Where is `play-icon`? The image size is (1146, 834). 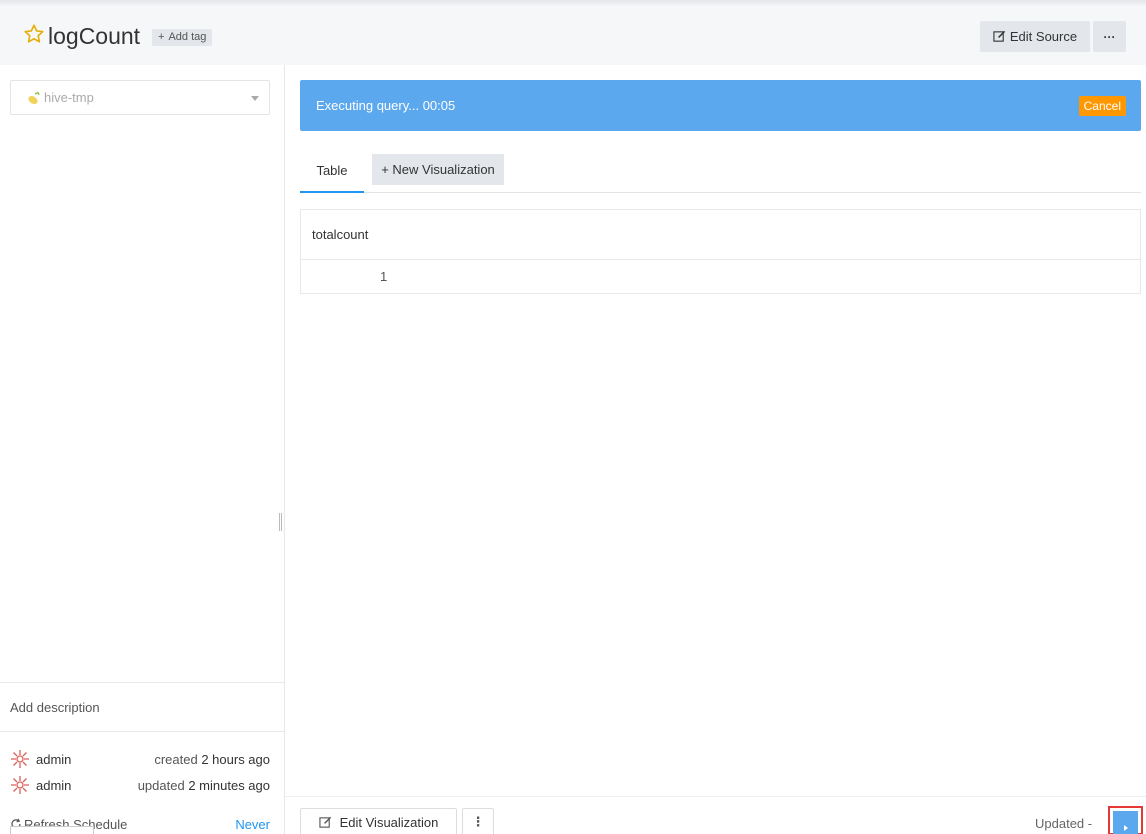 play-icon is located at coordinates (1125, 828).